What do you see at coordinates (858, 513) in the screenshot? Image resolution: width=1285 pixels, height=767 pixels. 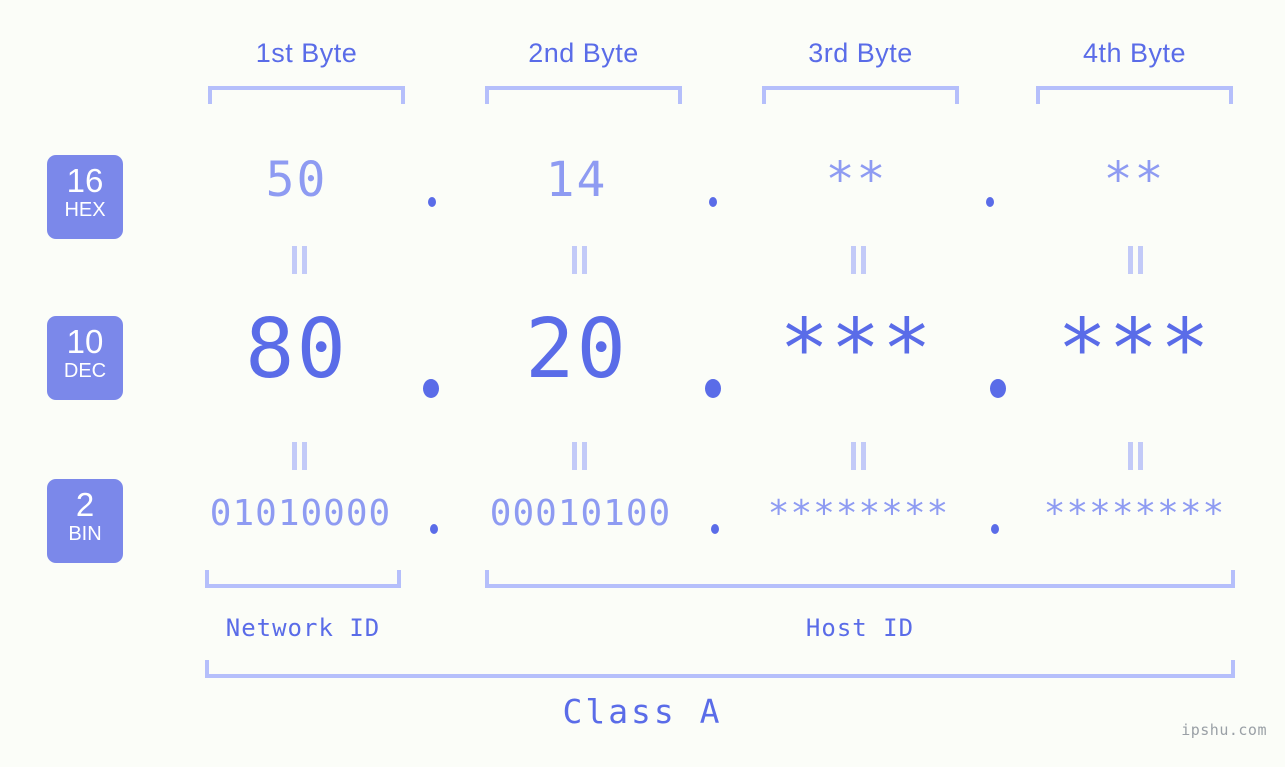 I see `bin-byte-3-value: ********` at bounding box center [858, 513].